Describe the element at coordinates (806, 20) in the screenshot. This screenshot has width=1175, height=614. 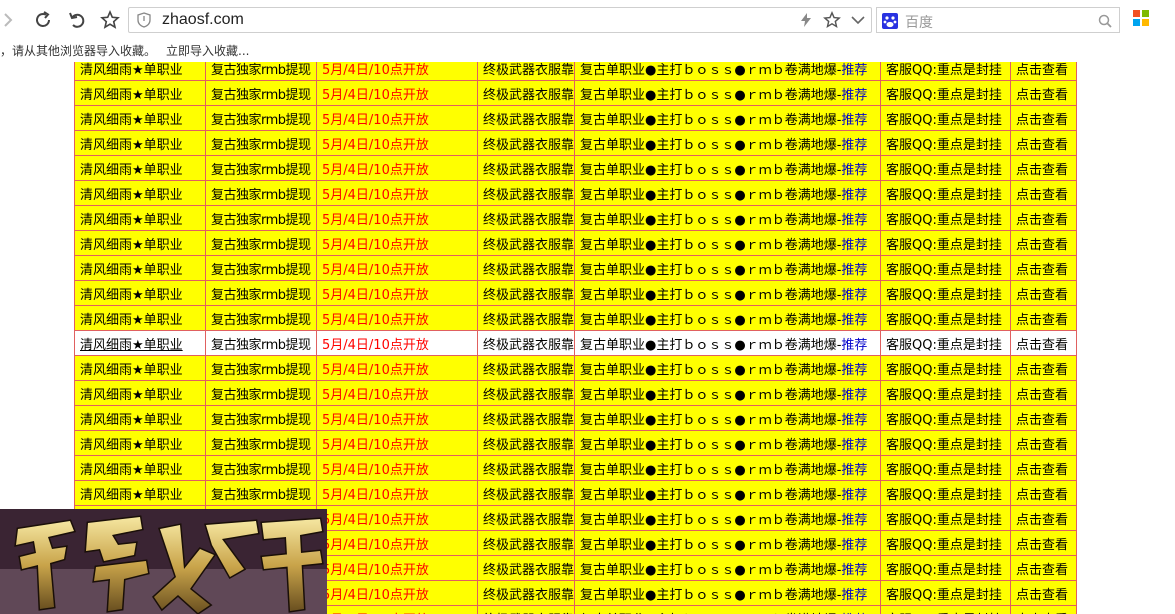
I see `flash-icon` at that location.